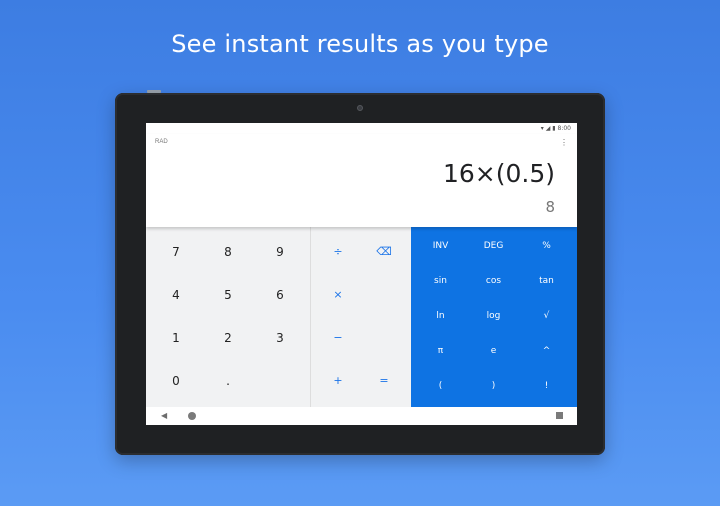  I want to click on key-5: 5, so click(228, 294).